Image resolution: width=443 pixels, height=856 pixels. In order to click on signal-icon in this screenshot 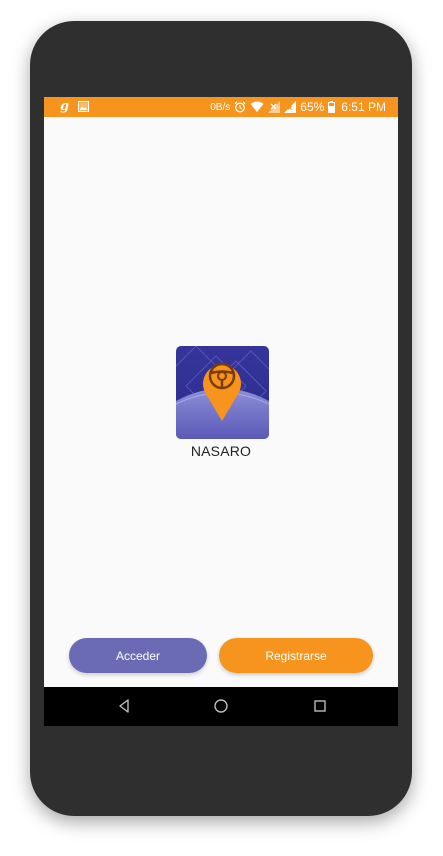, I will do `click(290, 107)`.